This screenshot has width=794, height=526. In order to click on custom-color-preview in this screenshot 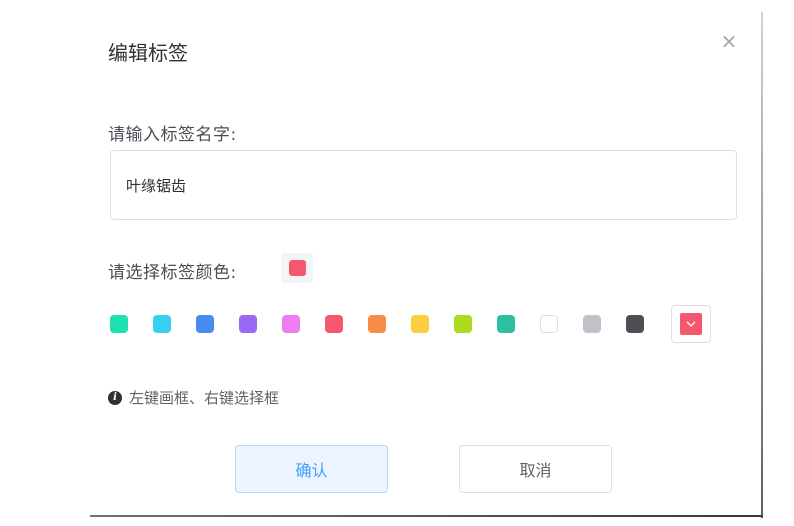, I will do `click(691, 324)`.